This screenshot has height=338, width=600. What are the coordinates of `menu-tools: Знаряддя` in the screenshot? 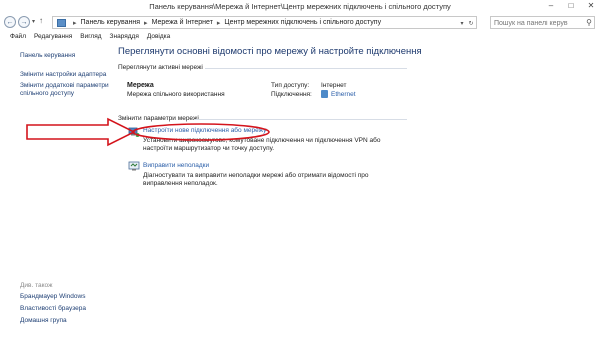 It's located at (124, 38).